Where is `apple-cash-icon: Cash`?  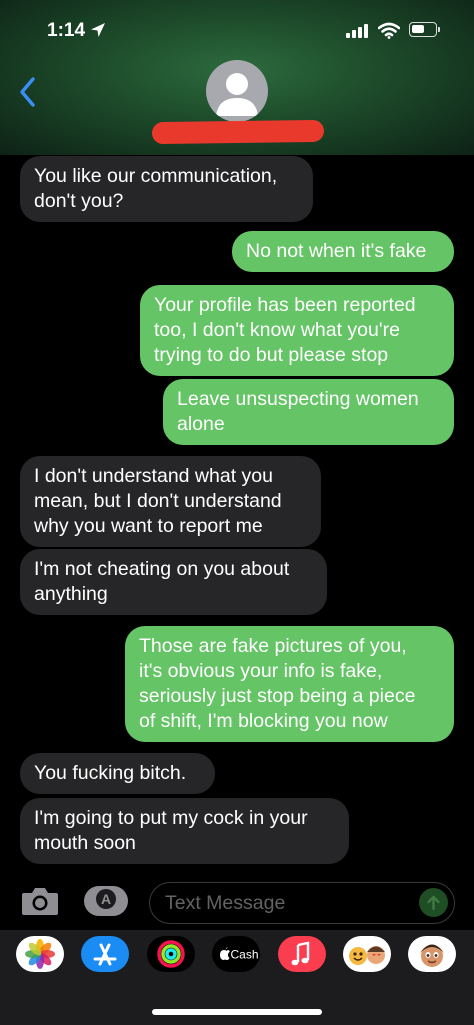 apple-cash-icon: Cash is located at coordinates (239, 954).